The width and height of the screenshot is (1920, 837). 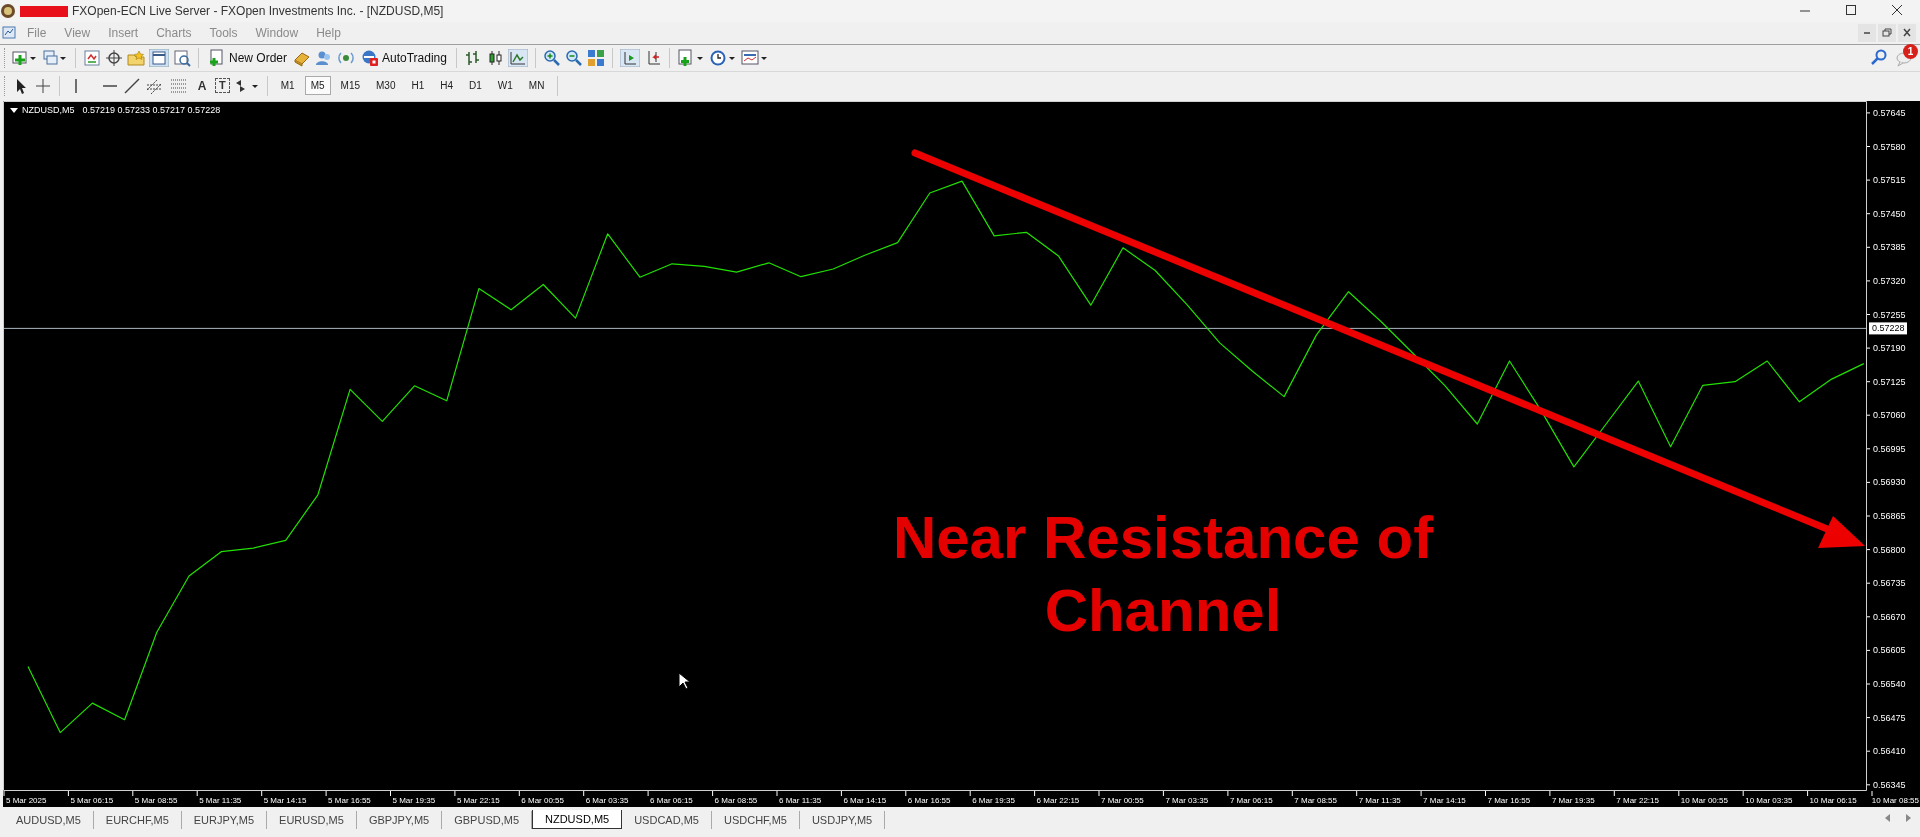 What do you see at coordinates (414, 800) in the screenshot?
I see `time-tick-label: 5 Mar 19:35` at bounding box center [414, 800].